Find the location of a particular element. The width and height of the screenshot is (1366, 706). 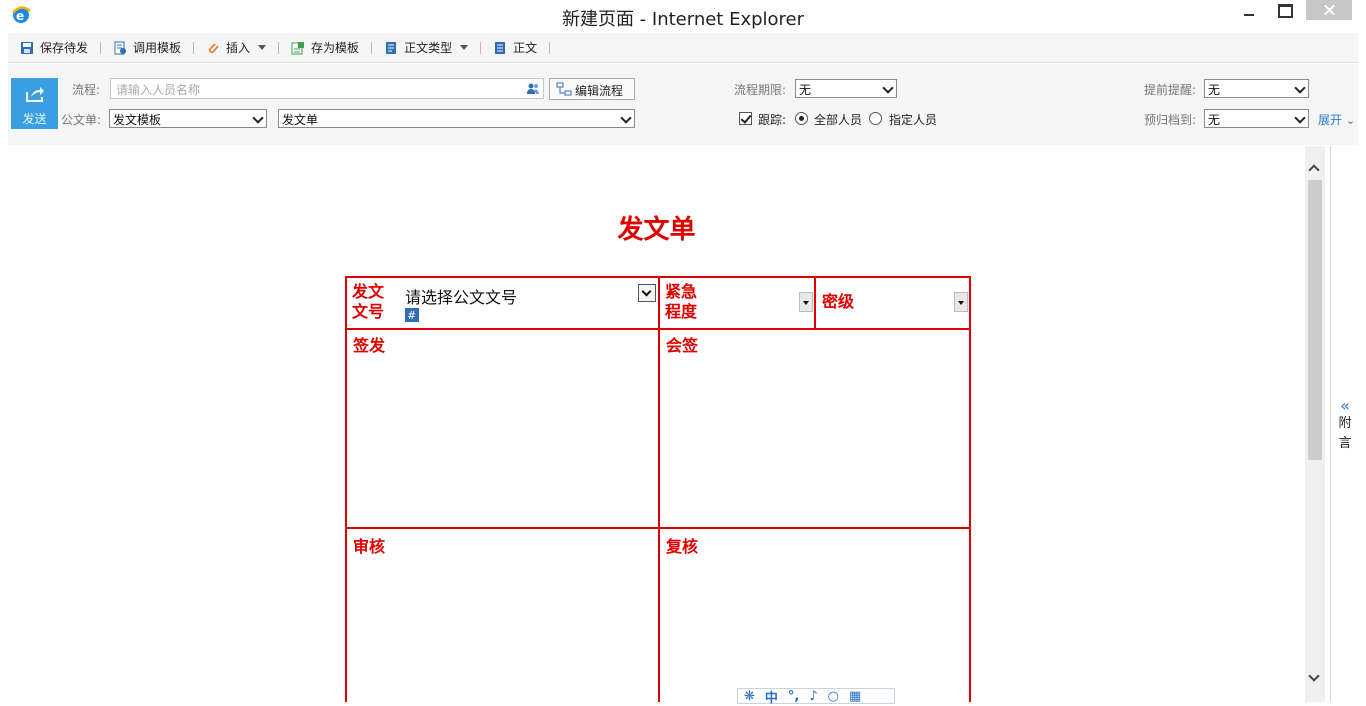

people-icon is located at coordinates (533, 88).